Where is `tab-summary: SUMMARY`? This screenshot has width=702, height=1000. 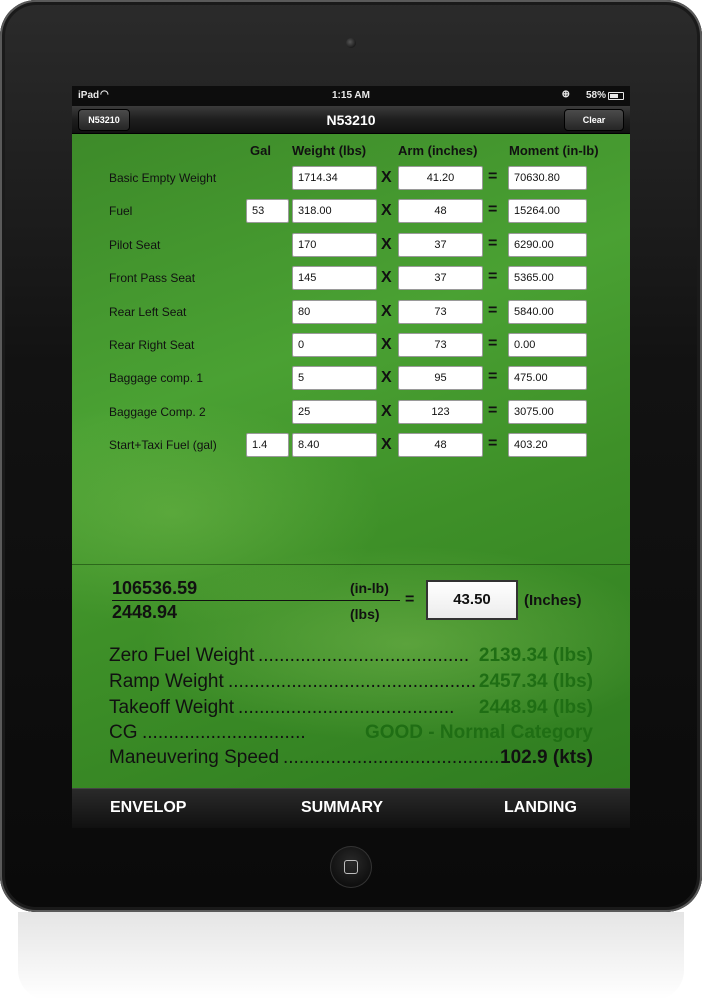 tab-summary: SUMMARY is located at coordinates (342, 808).